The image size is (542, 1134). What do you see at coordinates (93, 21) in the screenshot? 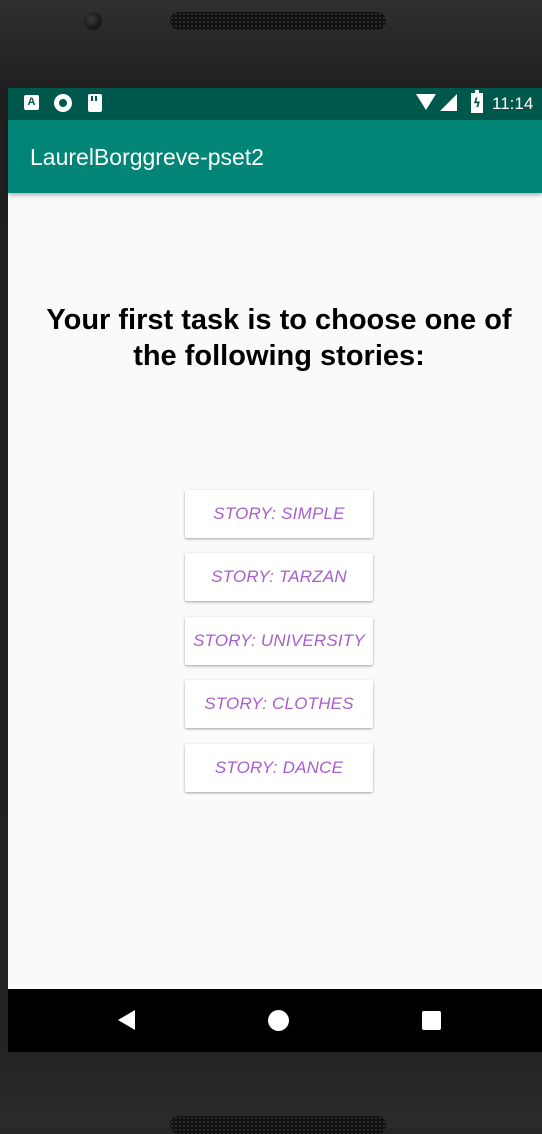
I see `front-camera` at bounding box center [93, 21].